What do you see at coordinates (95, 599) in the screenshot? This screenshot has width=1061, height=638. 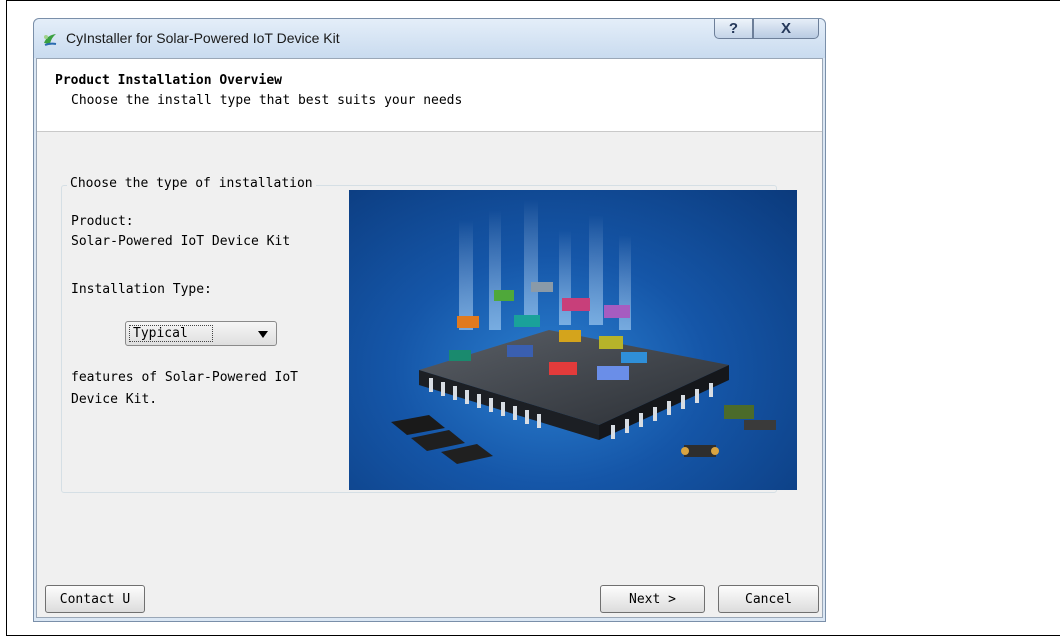 I see `contact-us-button: Contact U` at bounding box center [95, 599].